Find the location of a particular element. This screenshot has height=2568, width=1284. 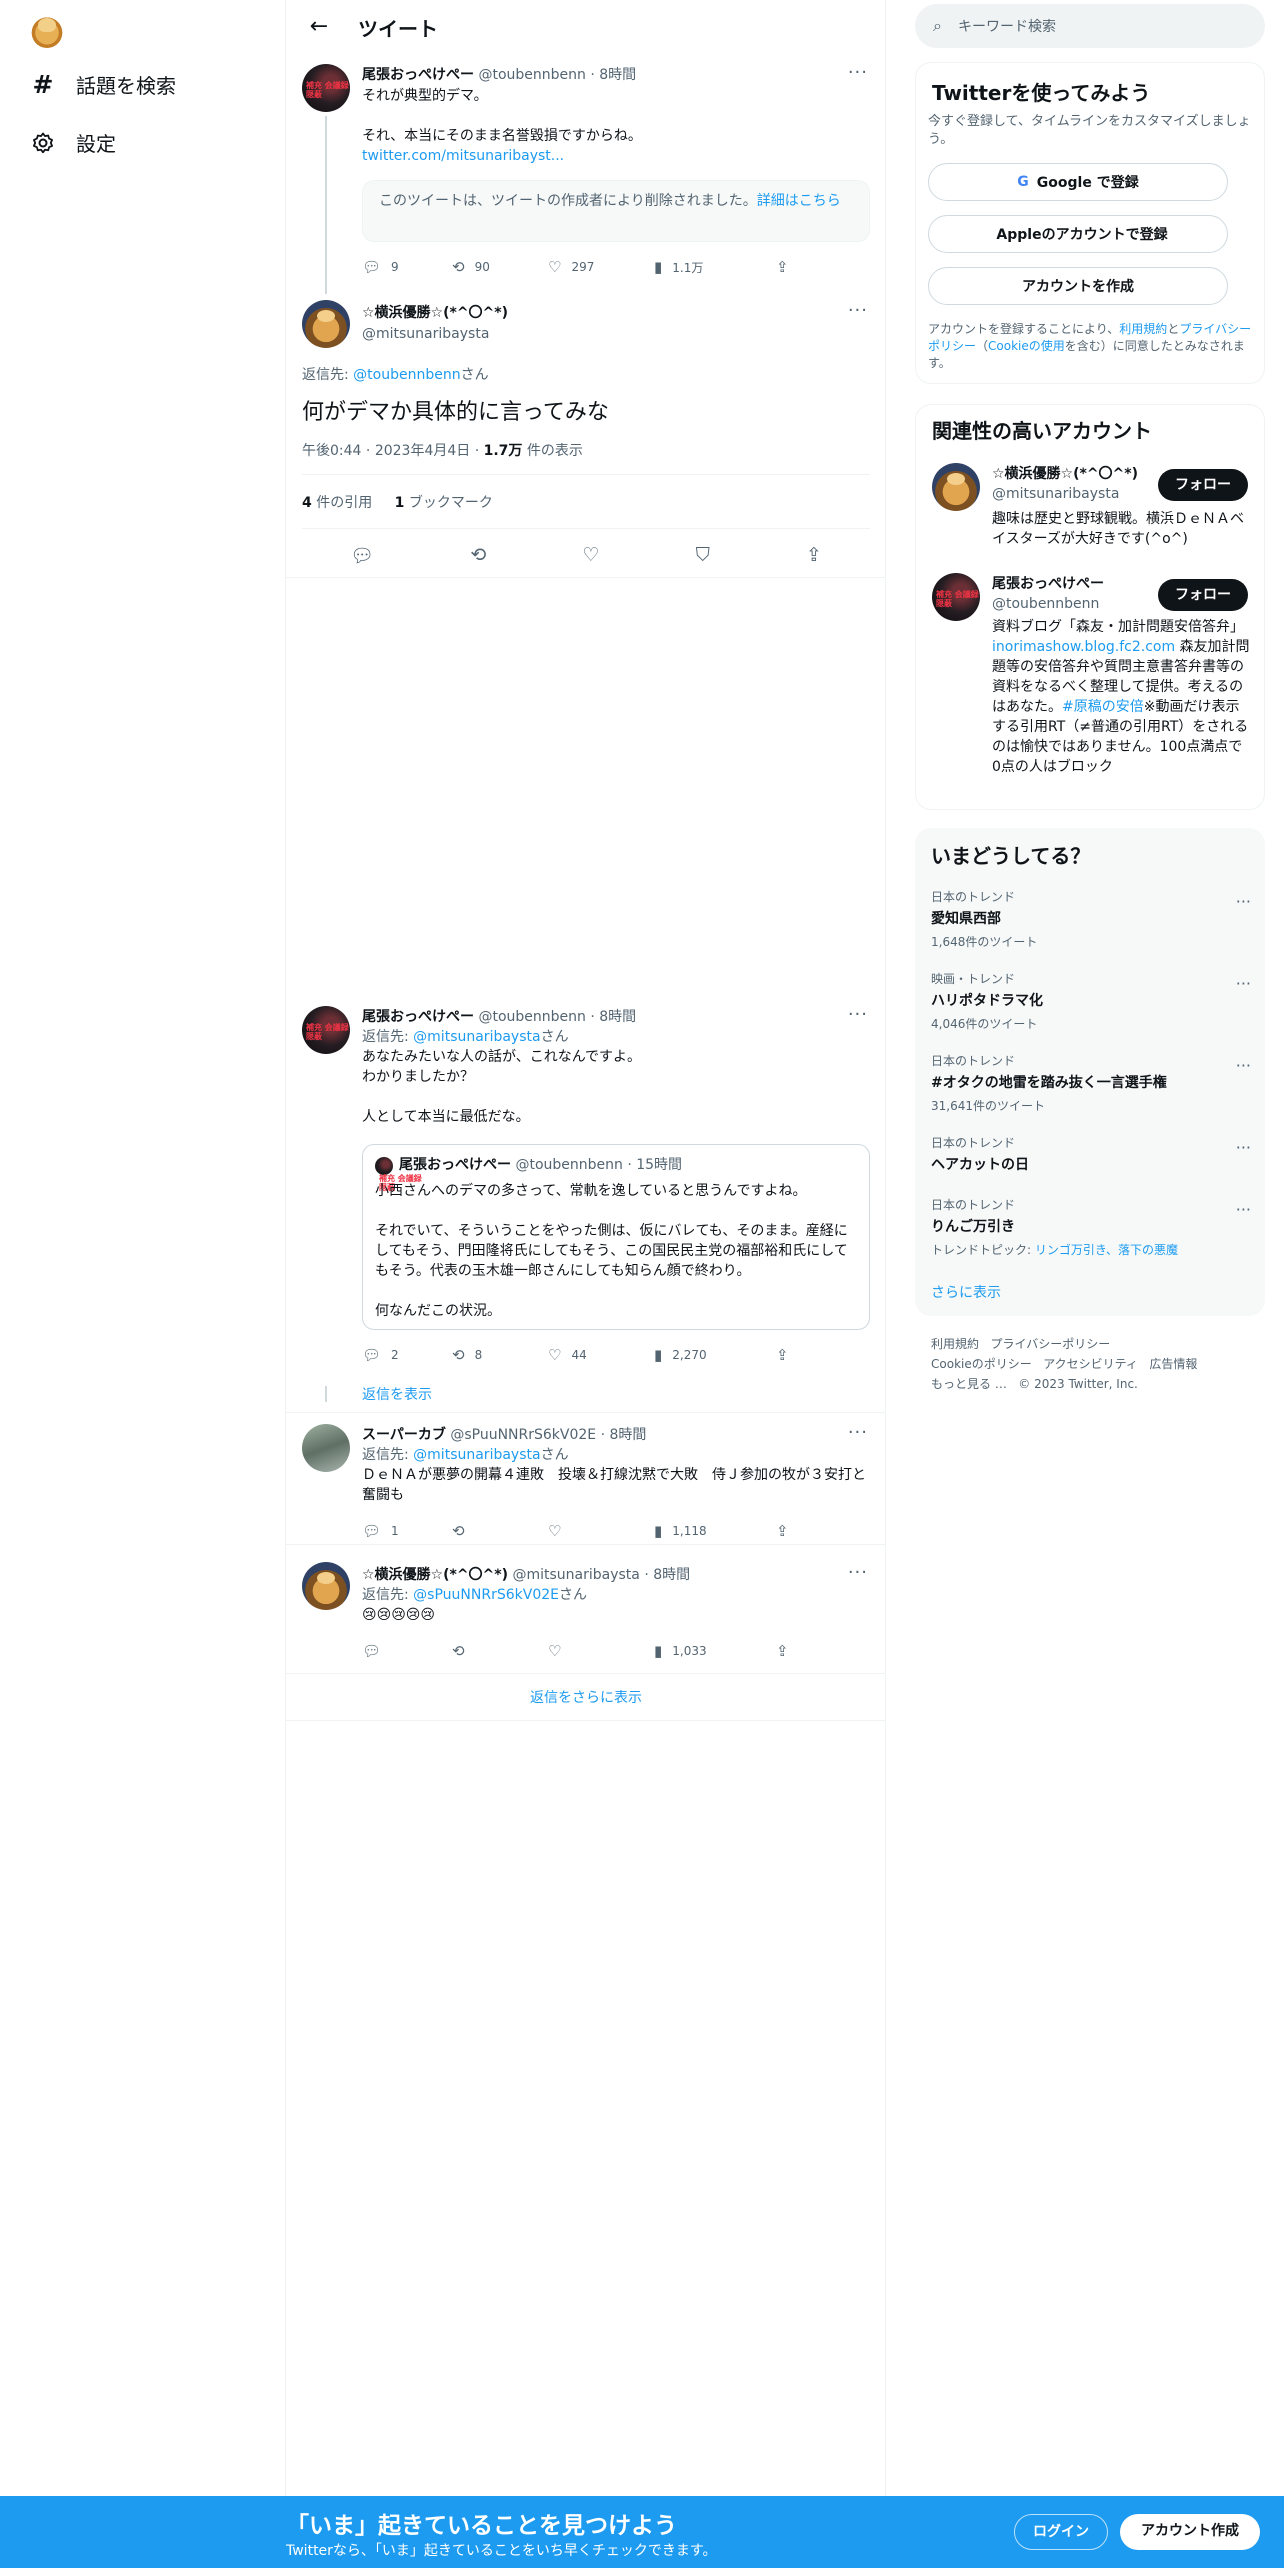

trends-show-more-link: さらに表示 is located at coordinates (966, 1292).